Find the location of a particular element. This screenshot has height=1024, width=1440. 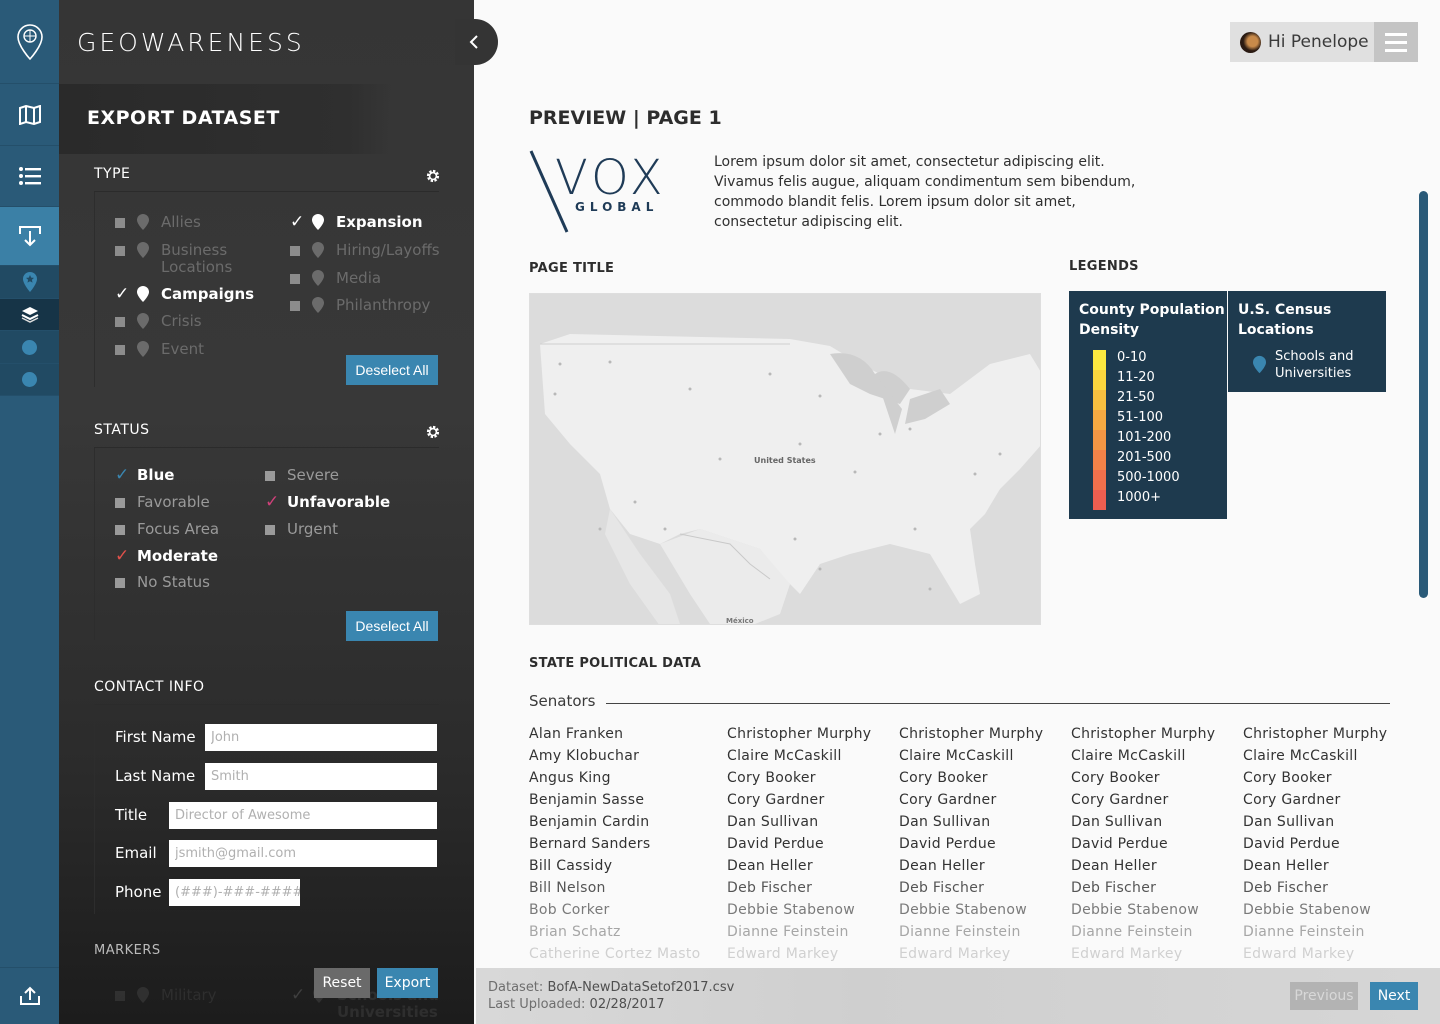

logo-pin-icon is located at coordinates (29, 42).